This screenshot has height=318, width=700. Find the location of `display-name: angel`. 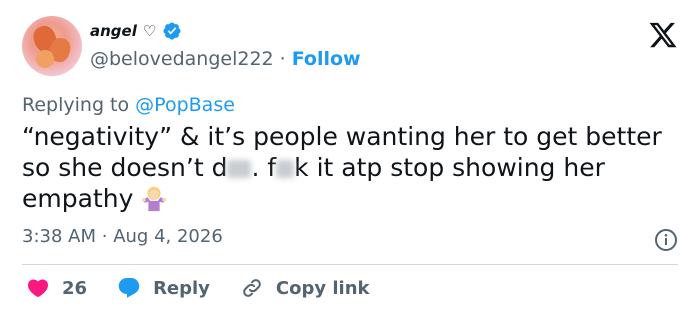

display-name: angel is located at coordinates (113, 31).